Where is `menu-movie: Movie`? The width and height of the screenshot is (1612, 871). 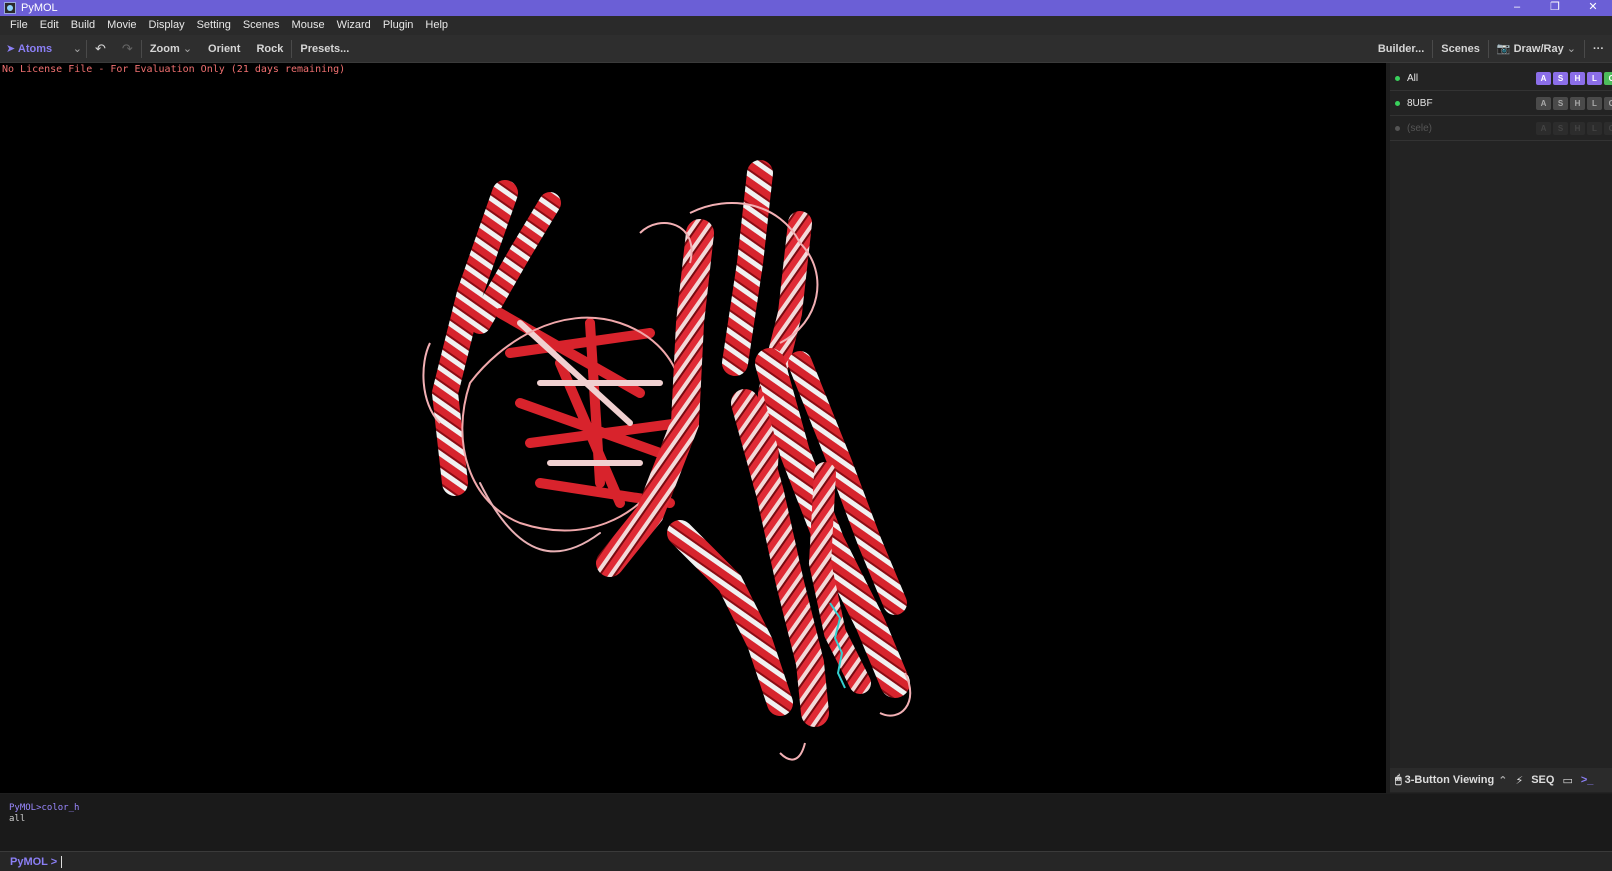
menu-movie: Movie is located at coordinates (121, 25).